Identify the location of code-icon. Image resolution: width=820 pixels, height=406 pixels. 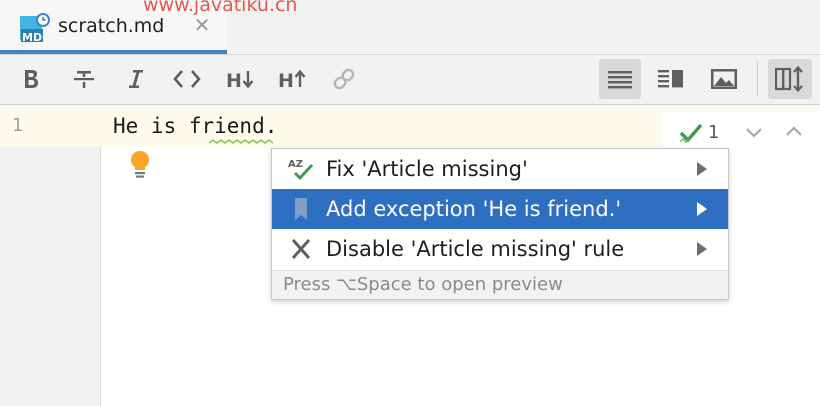
(187, 79).